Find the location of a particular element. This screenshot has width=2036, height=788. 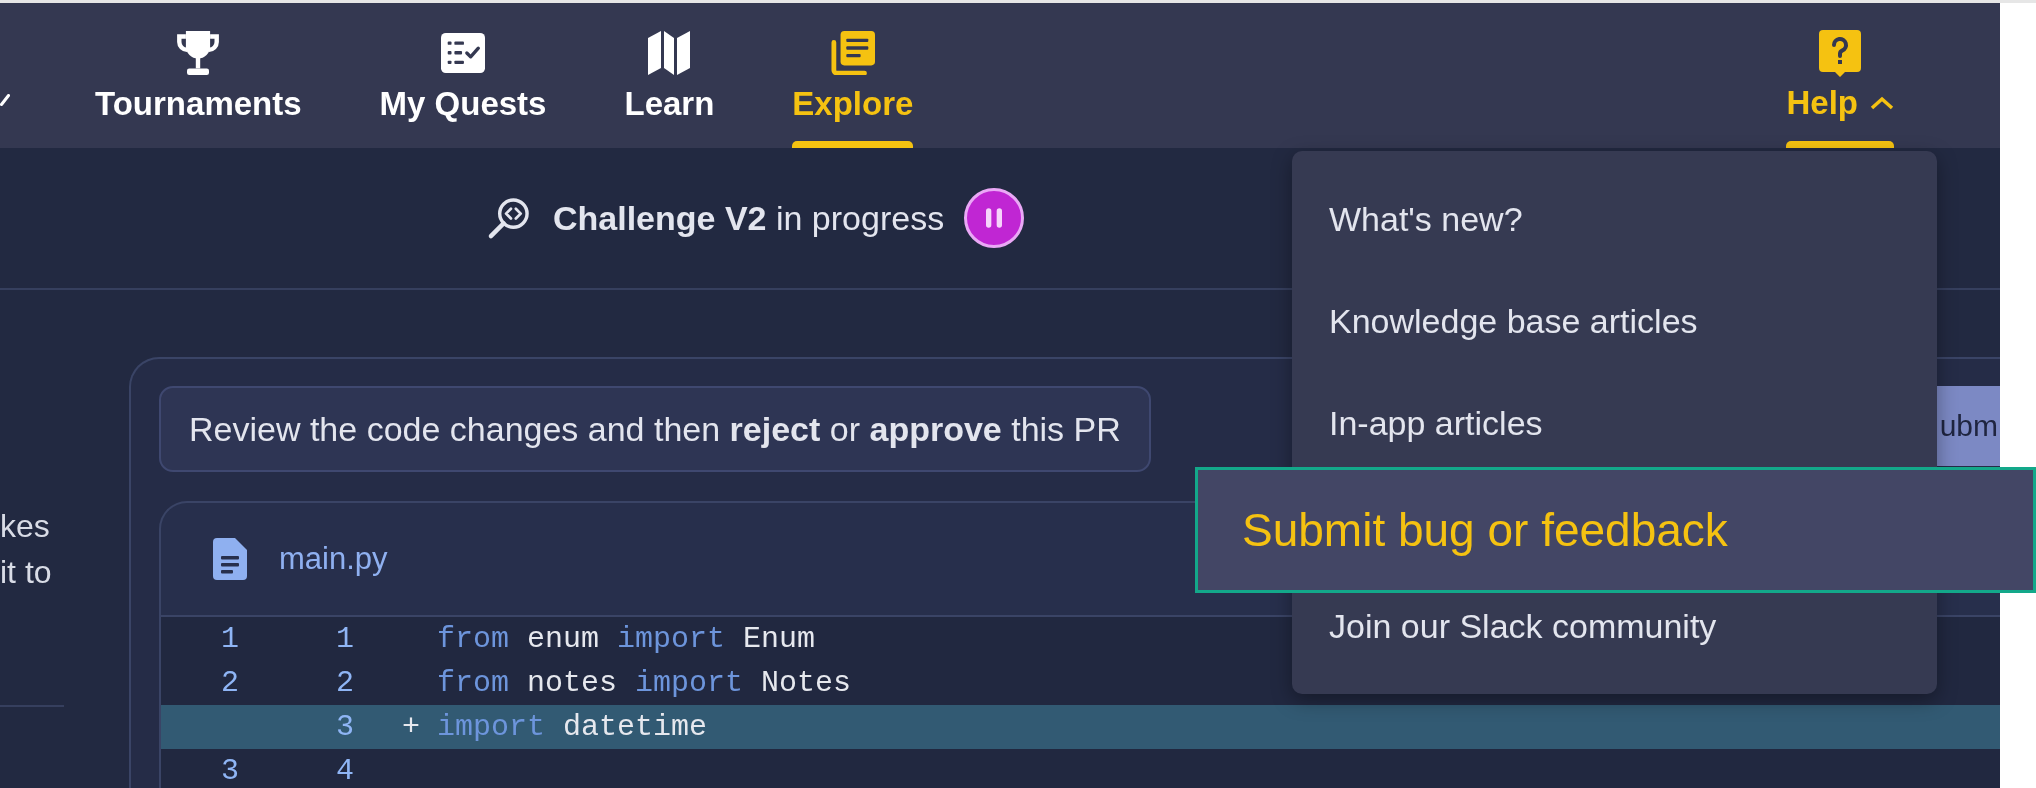

help-tab: Help is located at coordinates (1840, 75).